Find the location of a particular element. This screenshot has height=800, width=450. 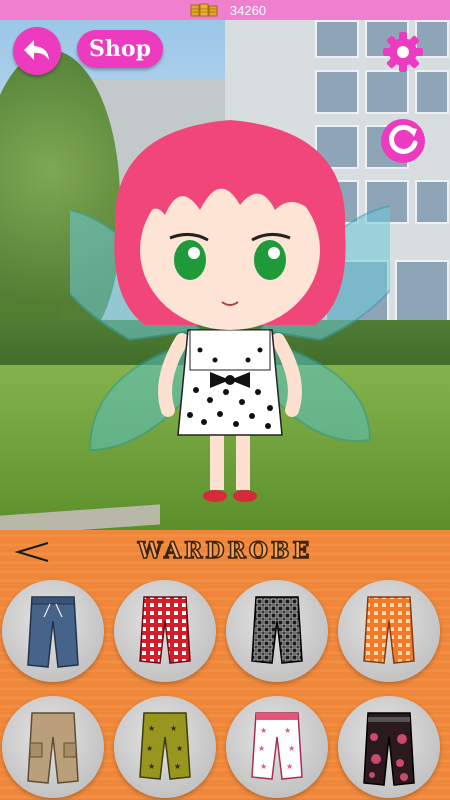

wardrobe-item-denim-capri-pants is located at coordinates (53, 631).